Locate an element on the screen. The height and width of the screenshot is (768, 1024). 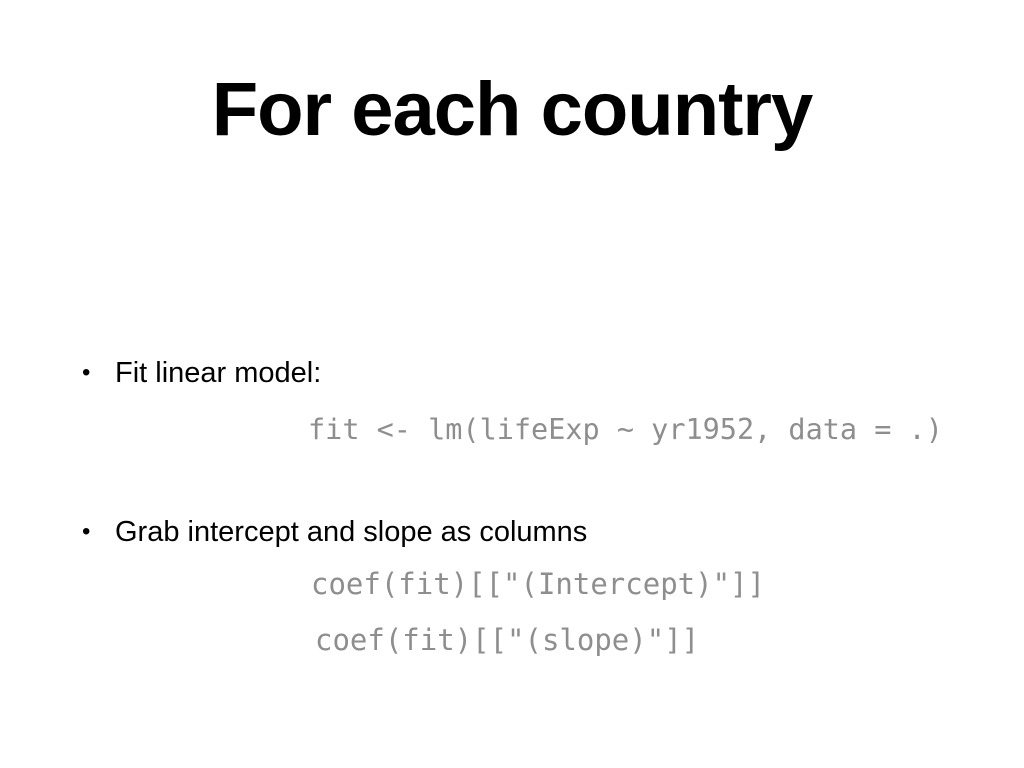
code-line-lm: fit <- lm(lifeExp ~ yr1952, data = .) is located at coordinates (625, 429).